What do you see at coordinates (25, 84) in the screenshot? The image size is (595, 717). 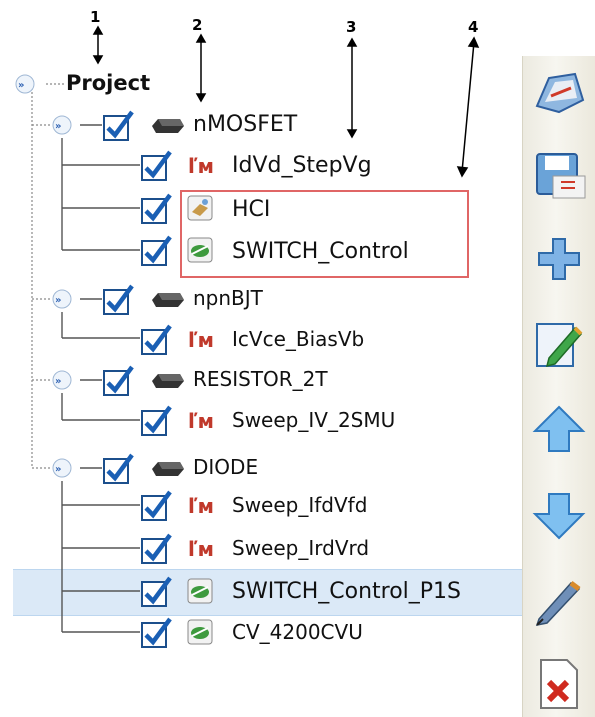 I see `expander-root-icon: »` at bounding box center [25, 84].